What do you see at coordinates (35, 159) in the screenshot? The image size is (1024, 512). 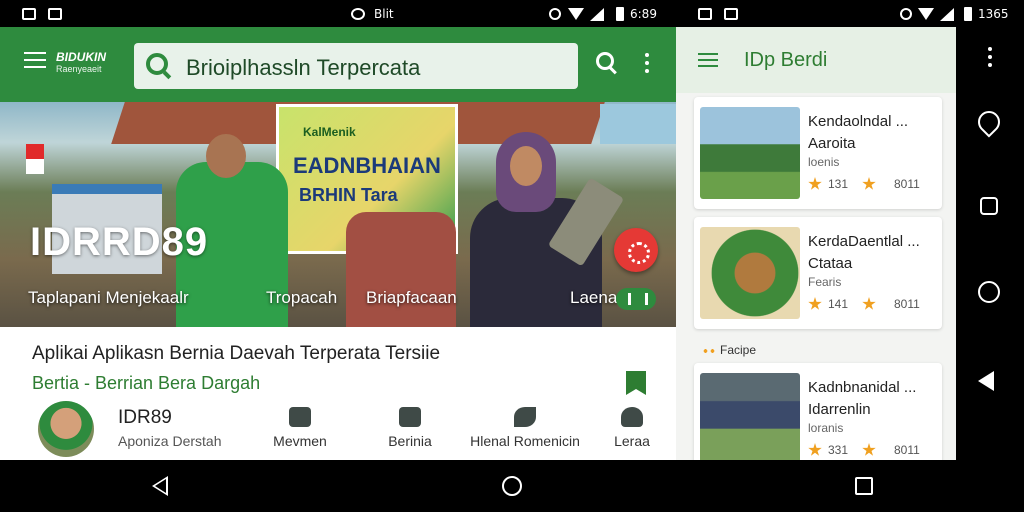 I see `flag-image` at bounding box center [35, 159].